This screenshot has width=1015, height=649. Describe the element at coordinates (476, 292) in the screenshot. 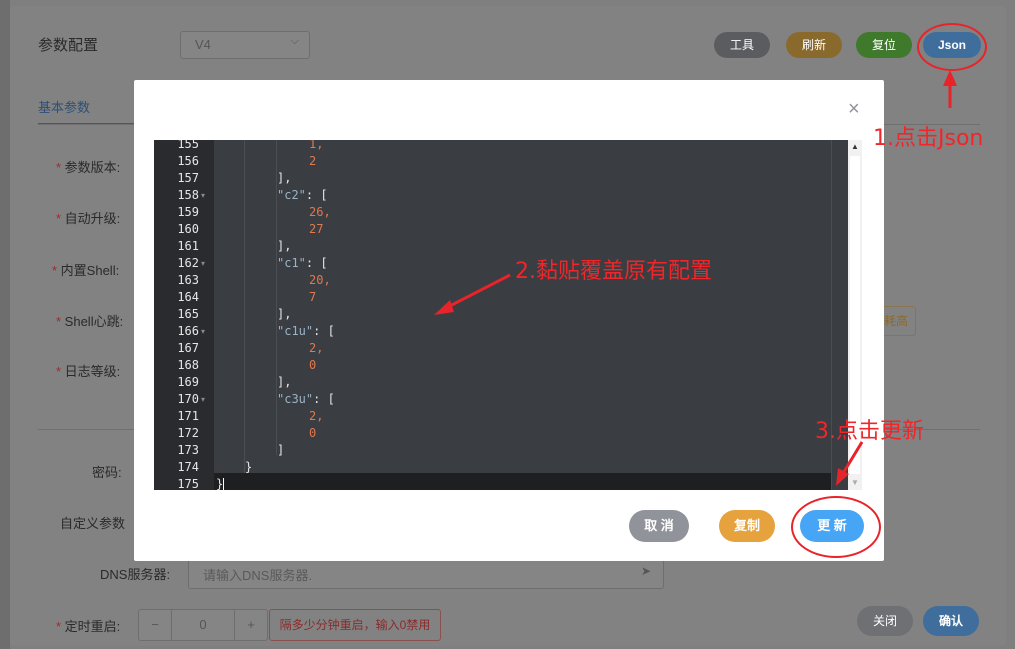

I see `arrow-step2-shaft` at that location.